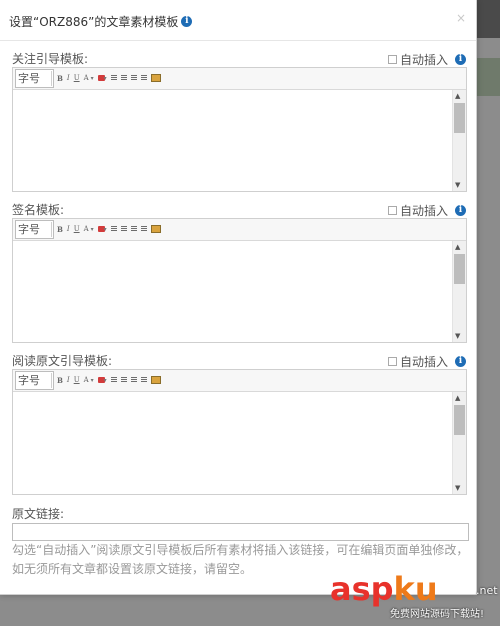 The width and height of the screenshot is (500, 626). I want to click on background-strip-mid, so click(488, 77).